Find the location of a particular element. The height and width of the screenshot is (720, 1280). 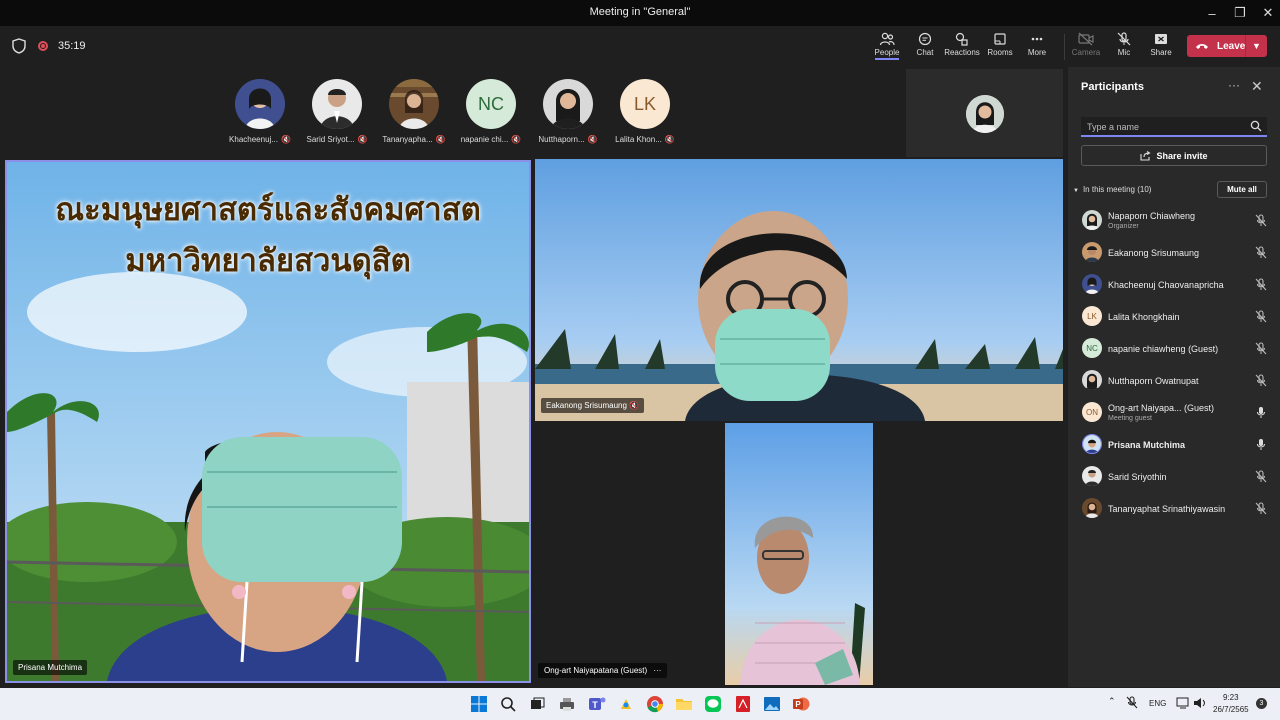

meeting-timer: 35:19 is located at coordinates (72, 46).